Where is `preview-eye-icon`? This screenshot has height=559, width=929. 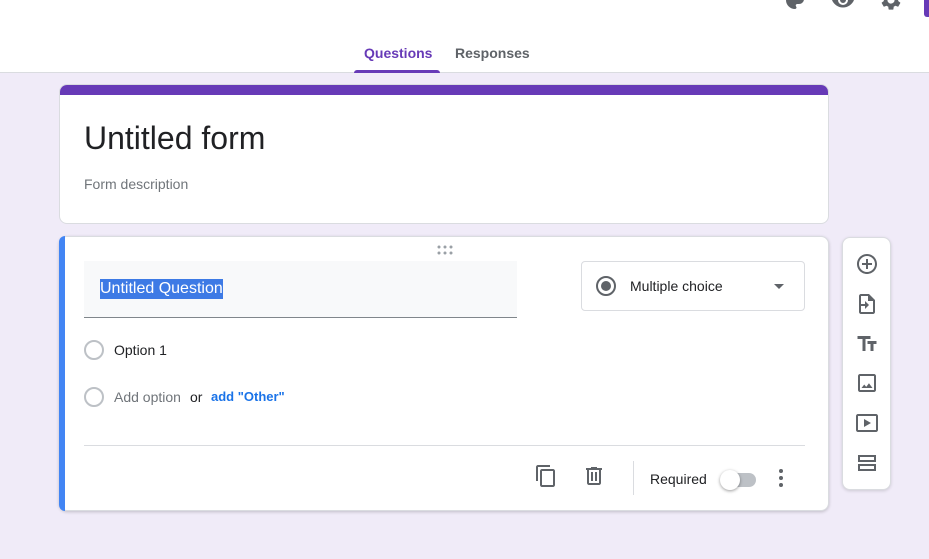 preview-eye-icon is located at coordinates (843, 6).